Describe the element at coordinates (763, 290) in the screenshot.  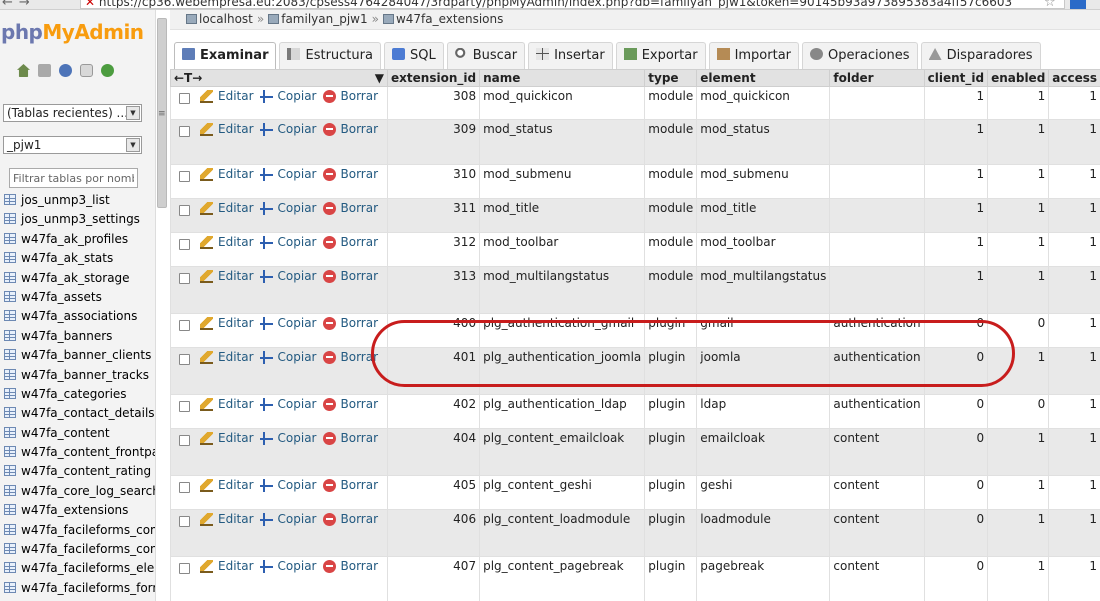
I see `cell-element: mod_multilangstatus` at that location.